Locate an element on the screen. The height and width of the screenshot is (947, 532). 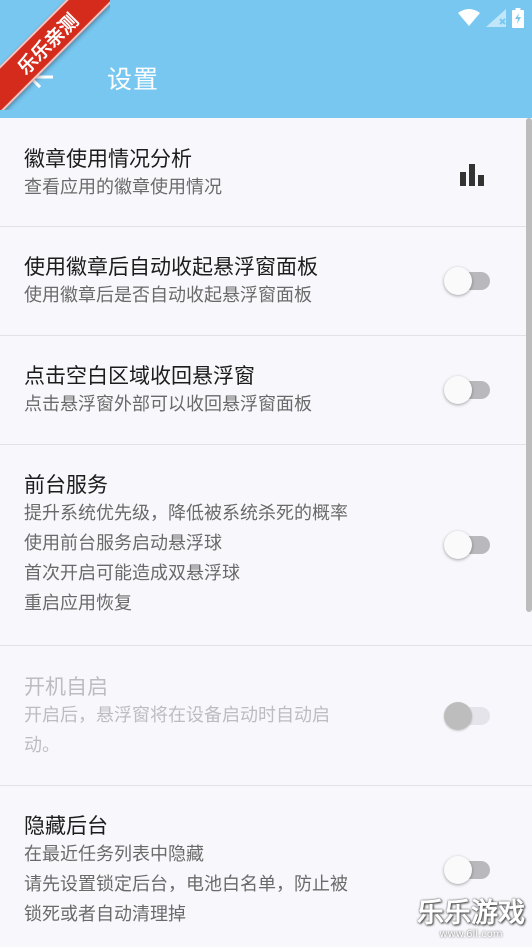
setting-title: 隐藏后台 is located at coordinates (66, 826).